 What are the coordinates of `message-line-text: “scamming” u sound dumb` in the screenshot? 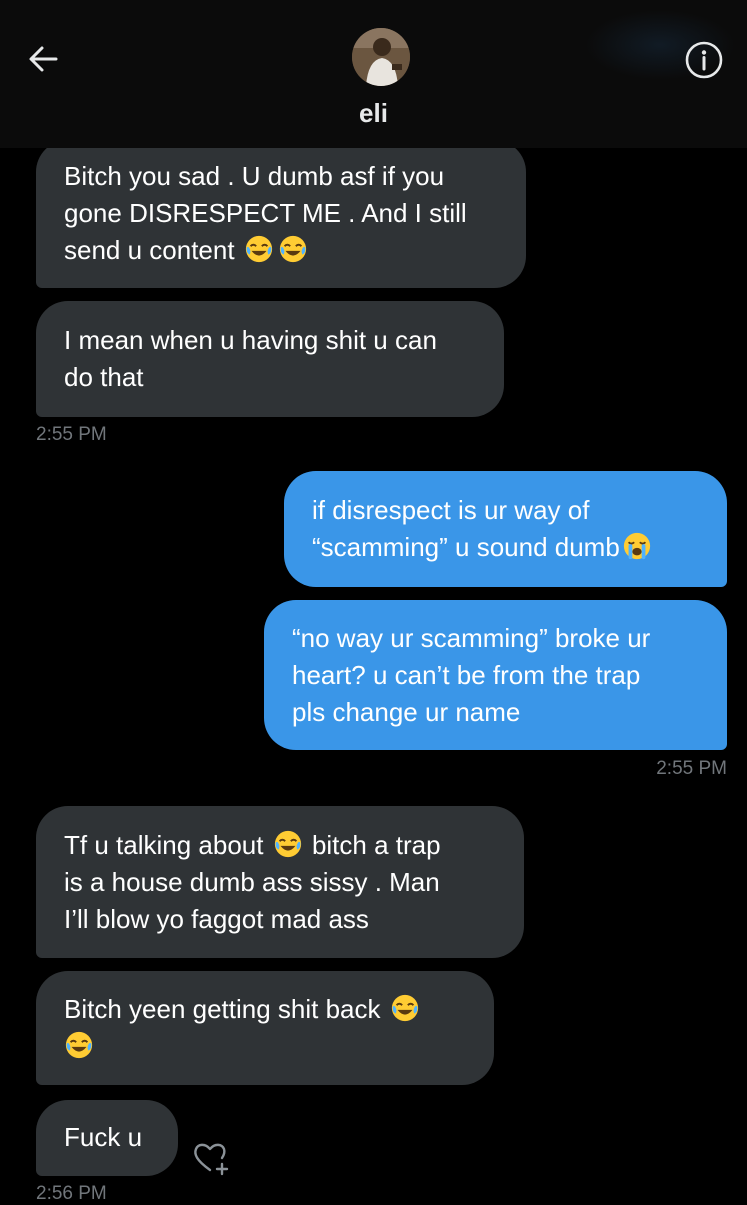 It's located at (466, 547).